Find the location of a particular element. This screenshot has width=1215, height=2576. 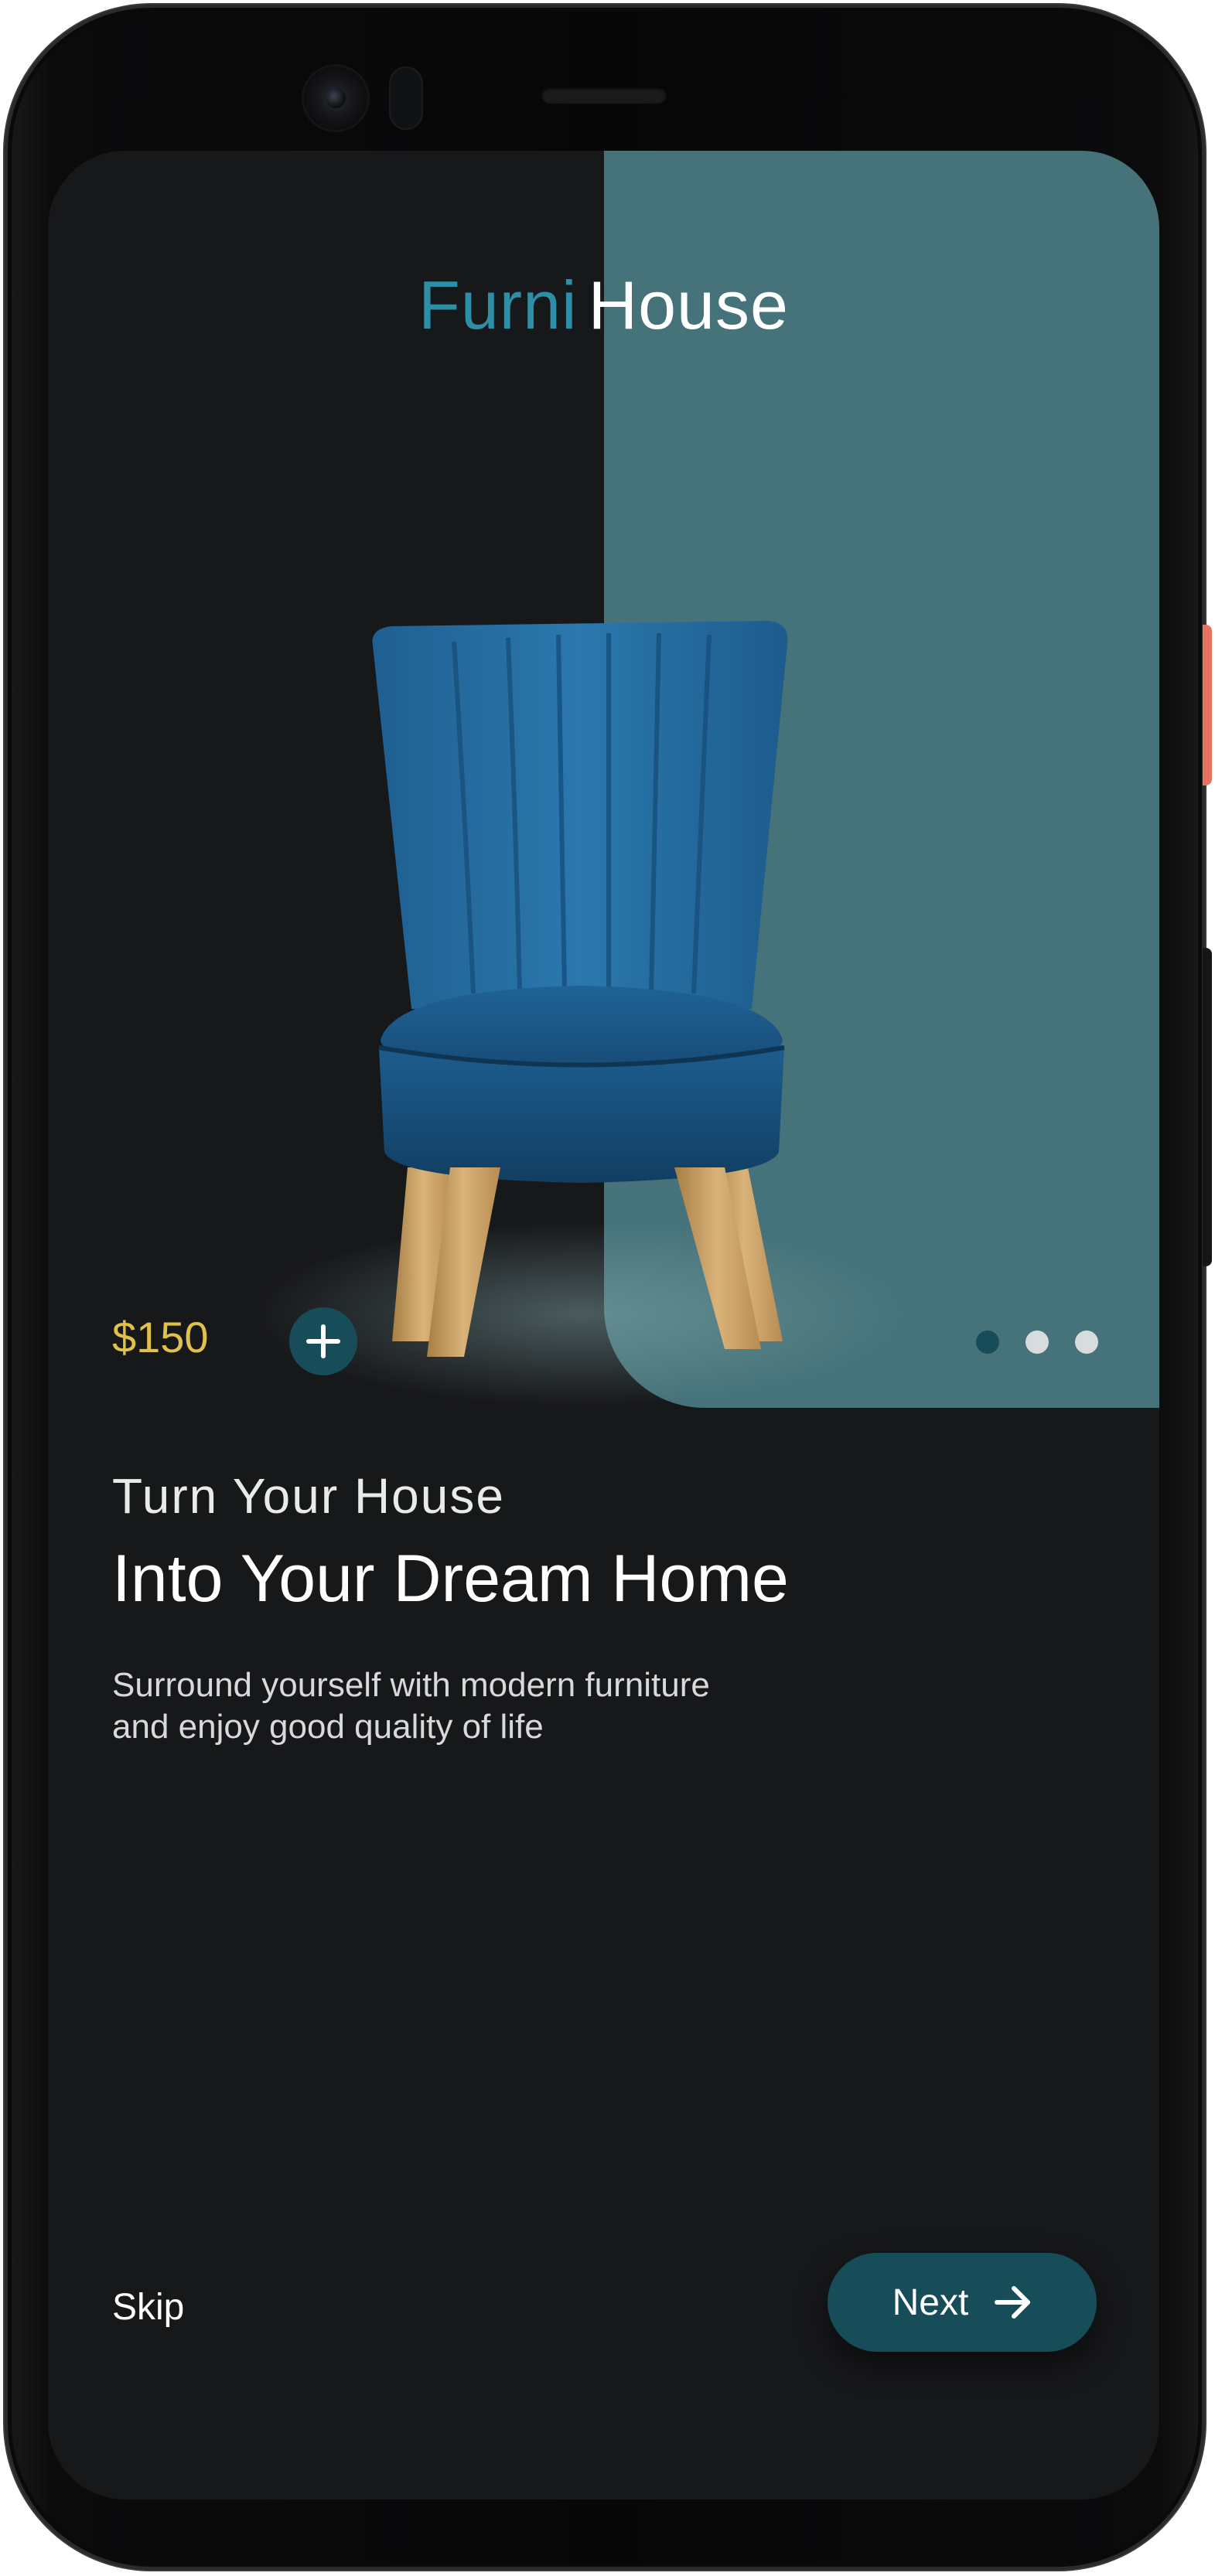

page-indicator is located at coordinates (1037, 1342).